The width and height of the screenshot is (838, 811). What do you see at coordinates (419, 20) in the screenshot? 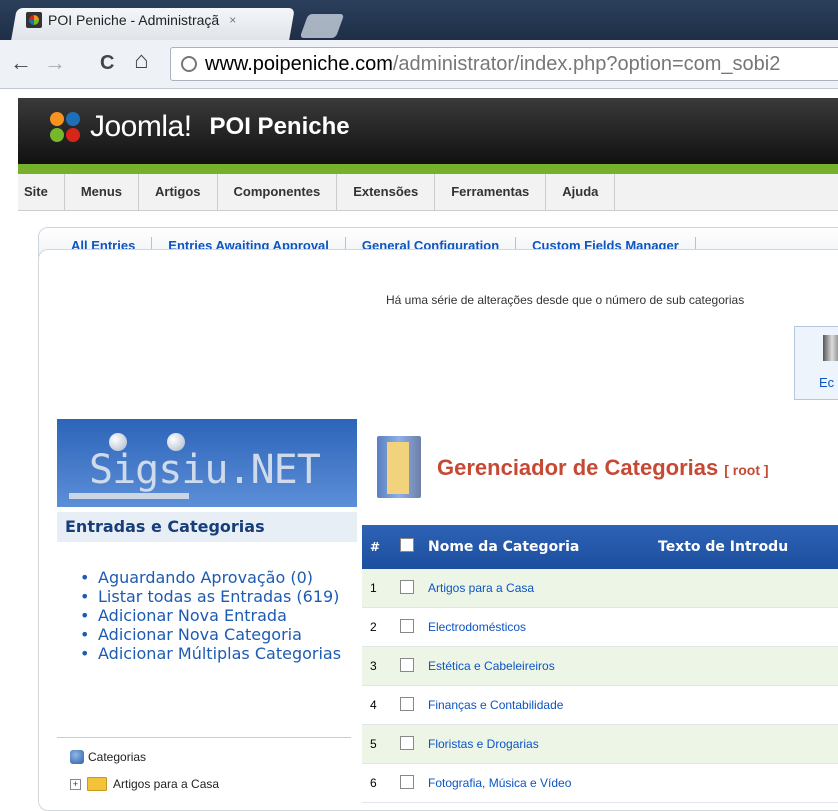
I see `browser-tabstrip: POI Peniche - Administraçã ×` at bounding box center [419, 20].